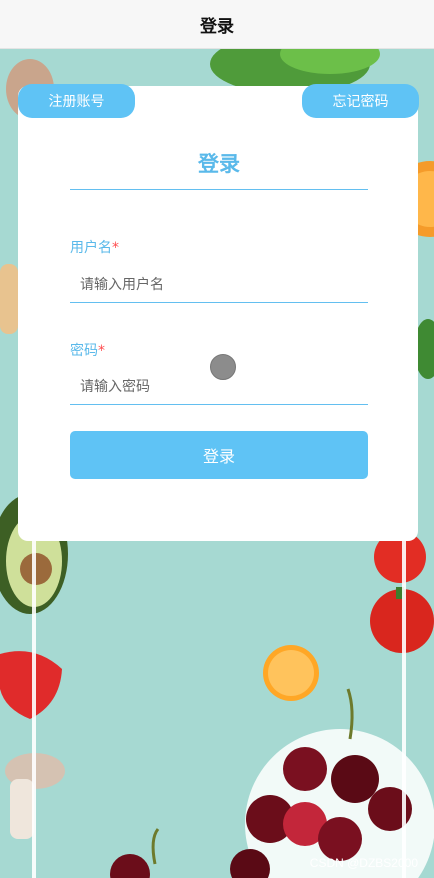 This screenshot has width=434, height=878. I want to click on page-title: 登录, so click(217, 26).